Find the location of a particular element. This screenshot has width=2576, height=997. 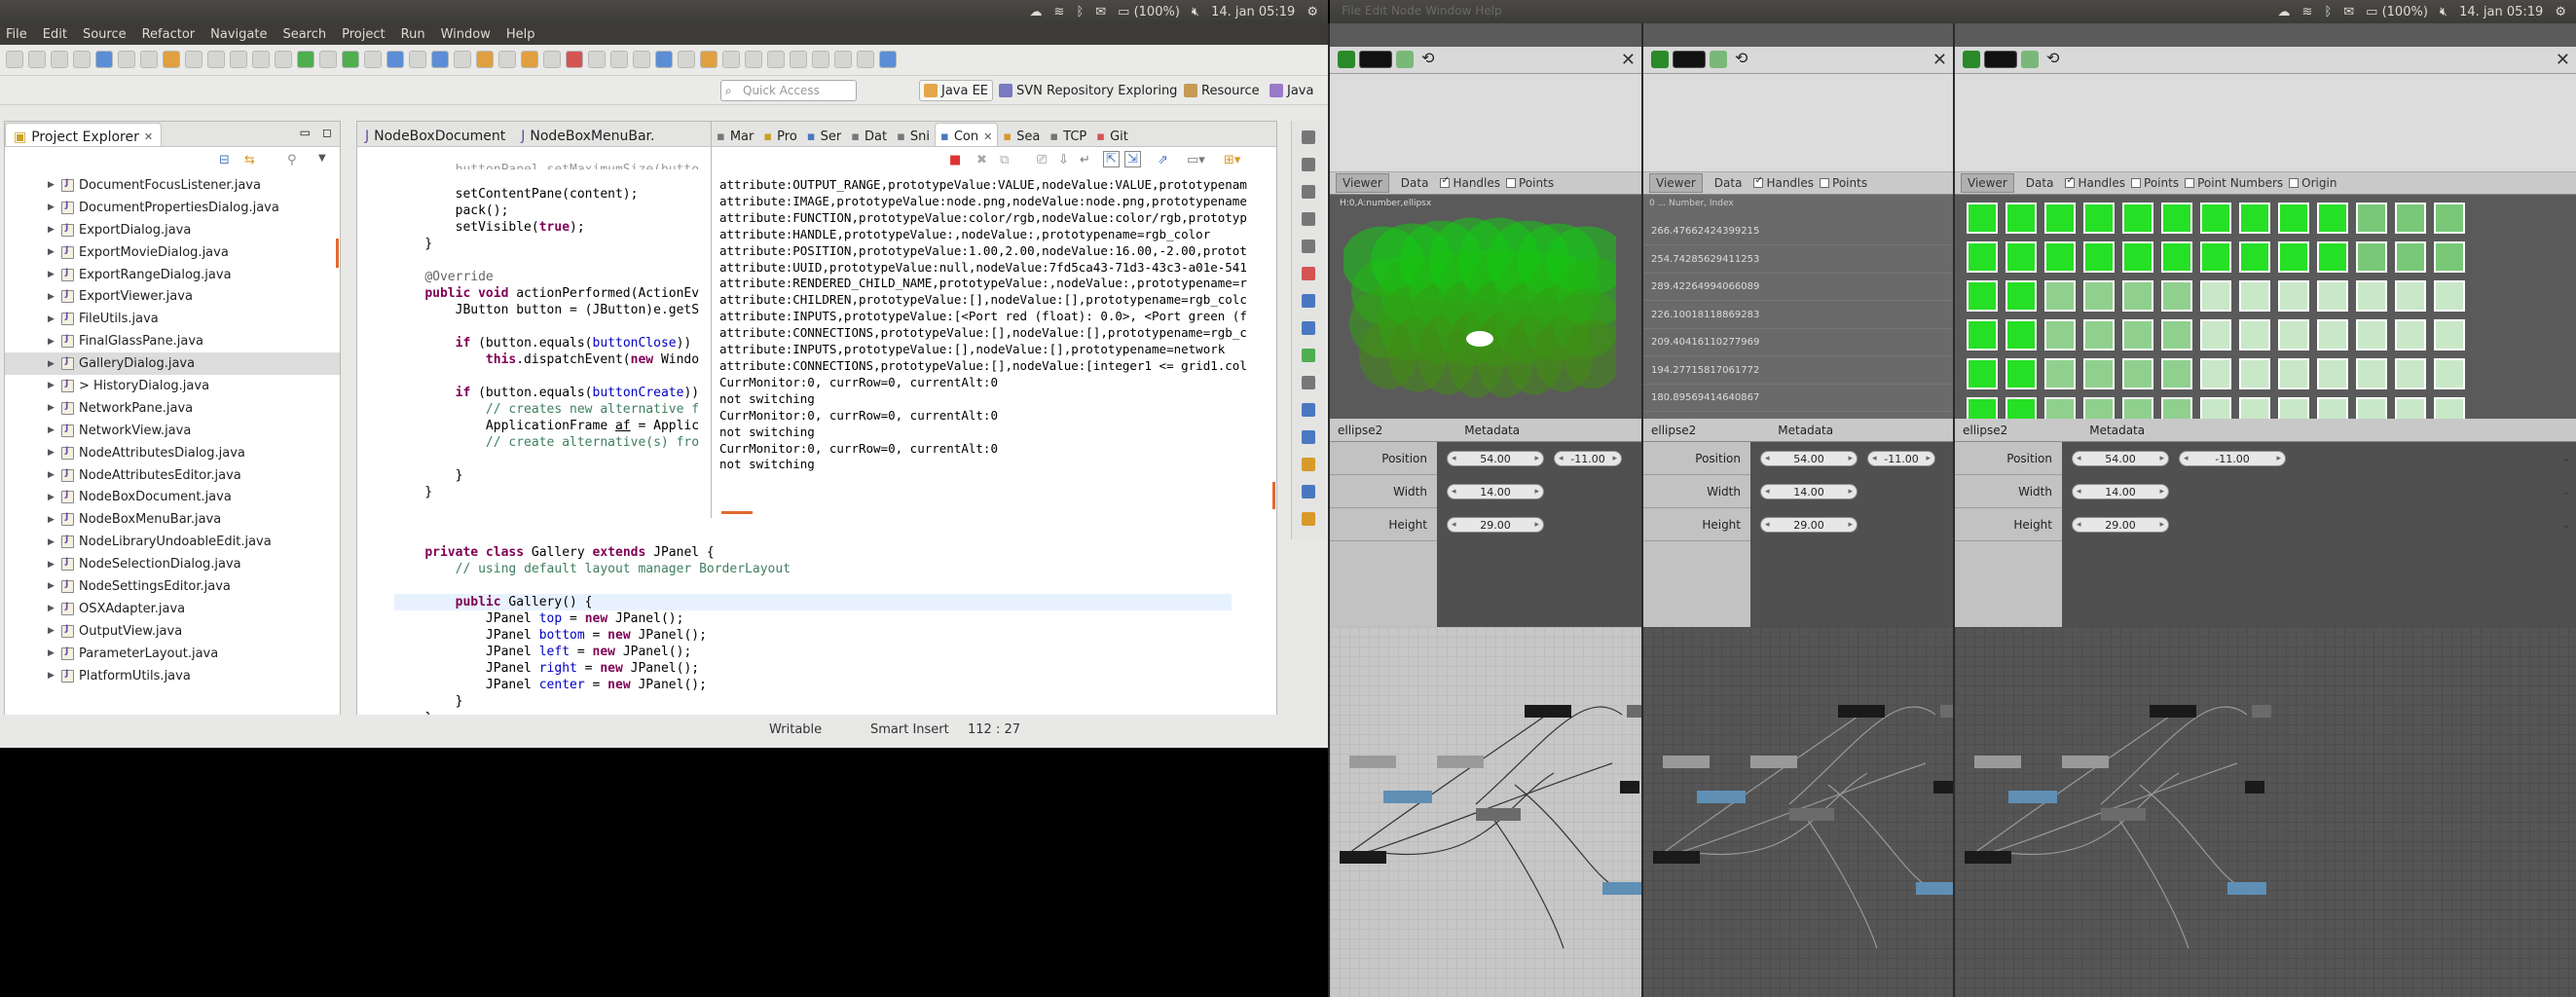

perspective-java-ee: Java EE is located at coordinates (956, 90).